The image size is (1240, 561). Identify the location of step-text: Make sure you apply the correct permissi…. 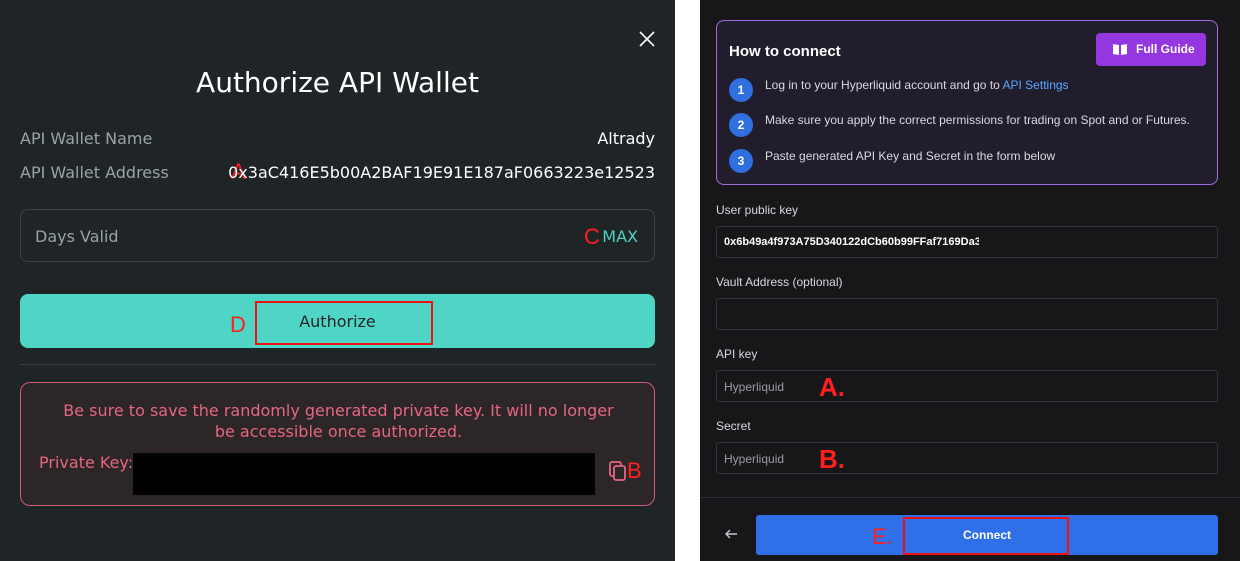
(977, 120).